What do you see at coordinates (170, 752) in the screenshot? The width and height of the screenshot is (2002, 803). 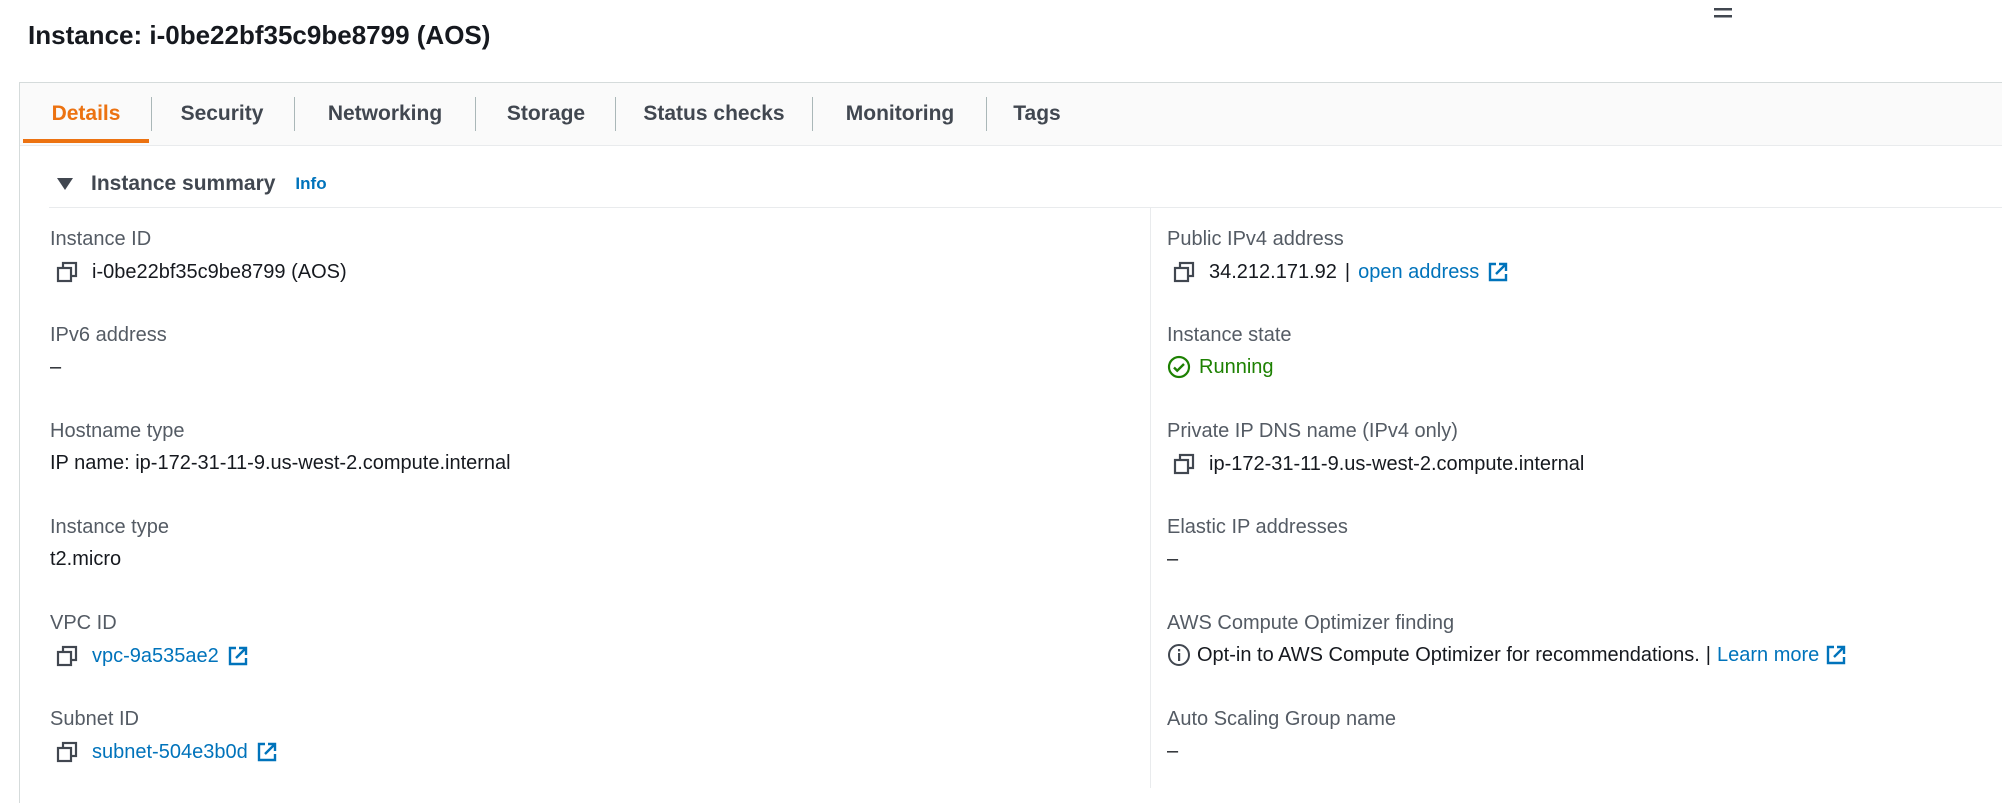 I see `subnet-id-link: subnet-504e3b0d` at bounding box center [170, 752].